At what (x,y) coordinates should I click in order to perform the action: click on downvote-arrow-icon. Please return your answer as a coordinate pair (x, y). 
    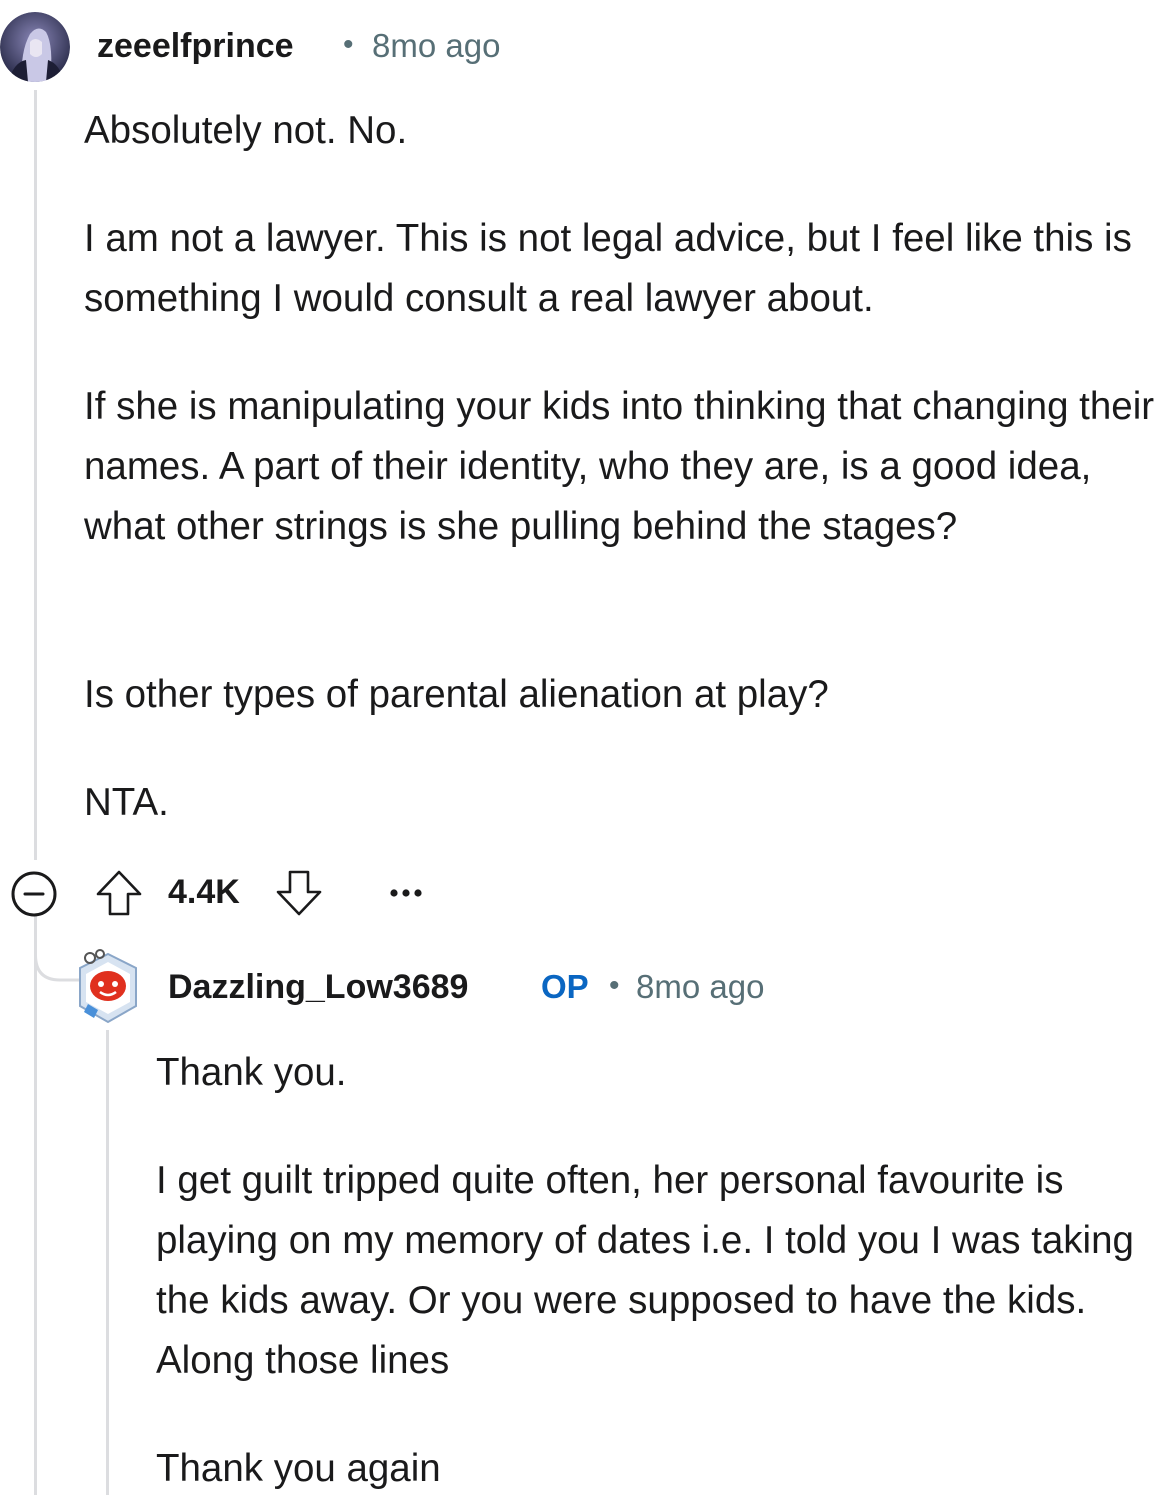
    Looking at the image, I should click on (299, 893).